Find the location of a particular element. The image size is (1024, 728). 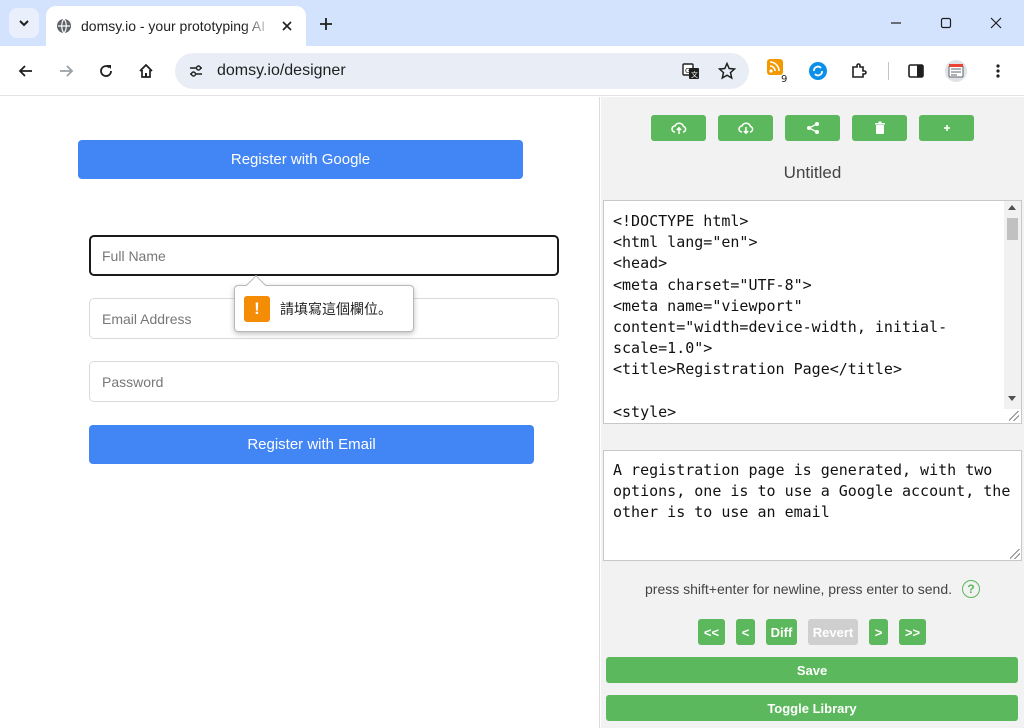

code-line: <meta charset="UTF-8"> is located at coordinates (712, 284).